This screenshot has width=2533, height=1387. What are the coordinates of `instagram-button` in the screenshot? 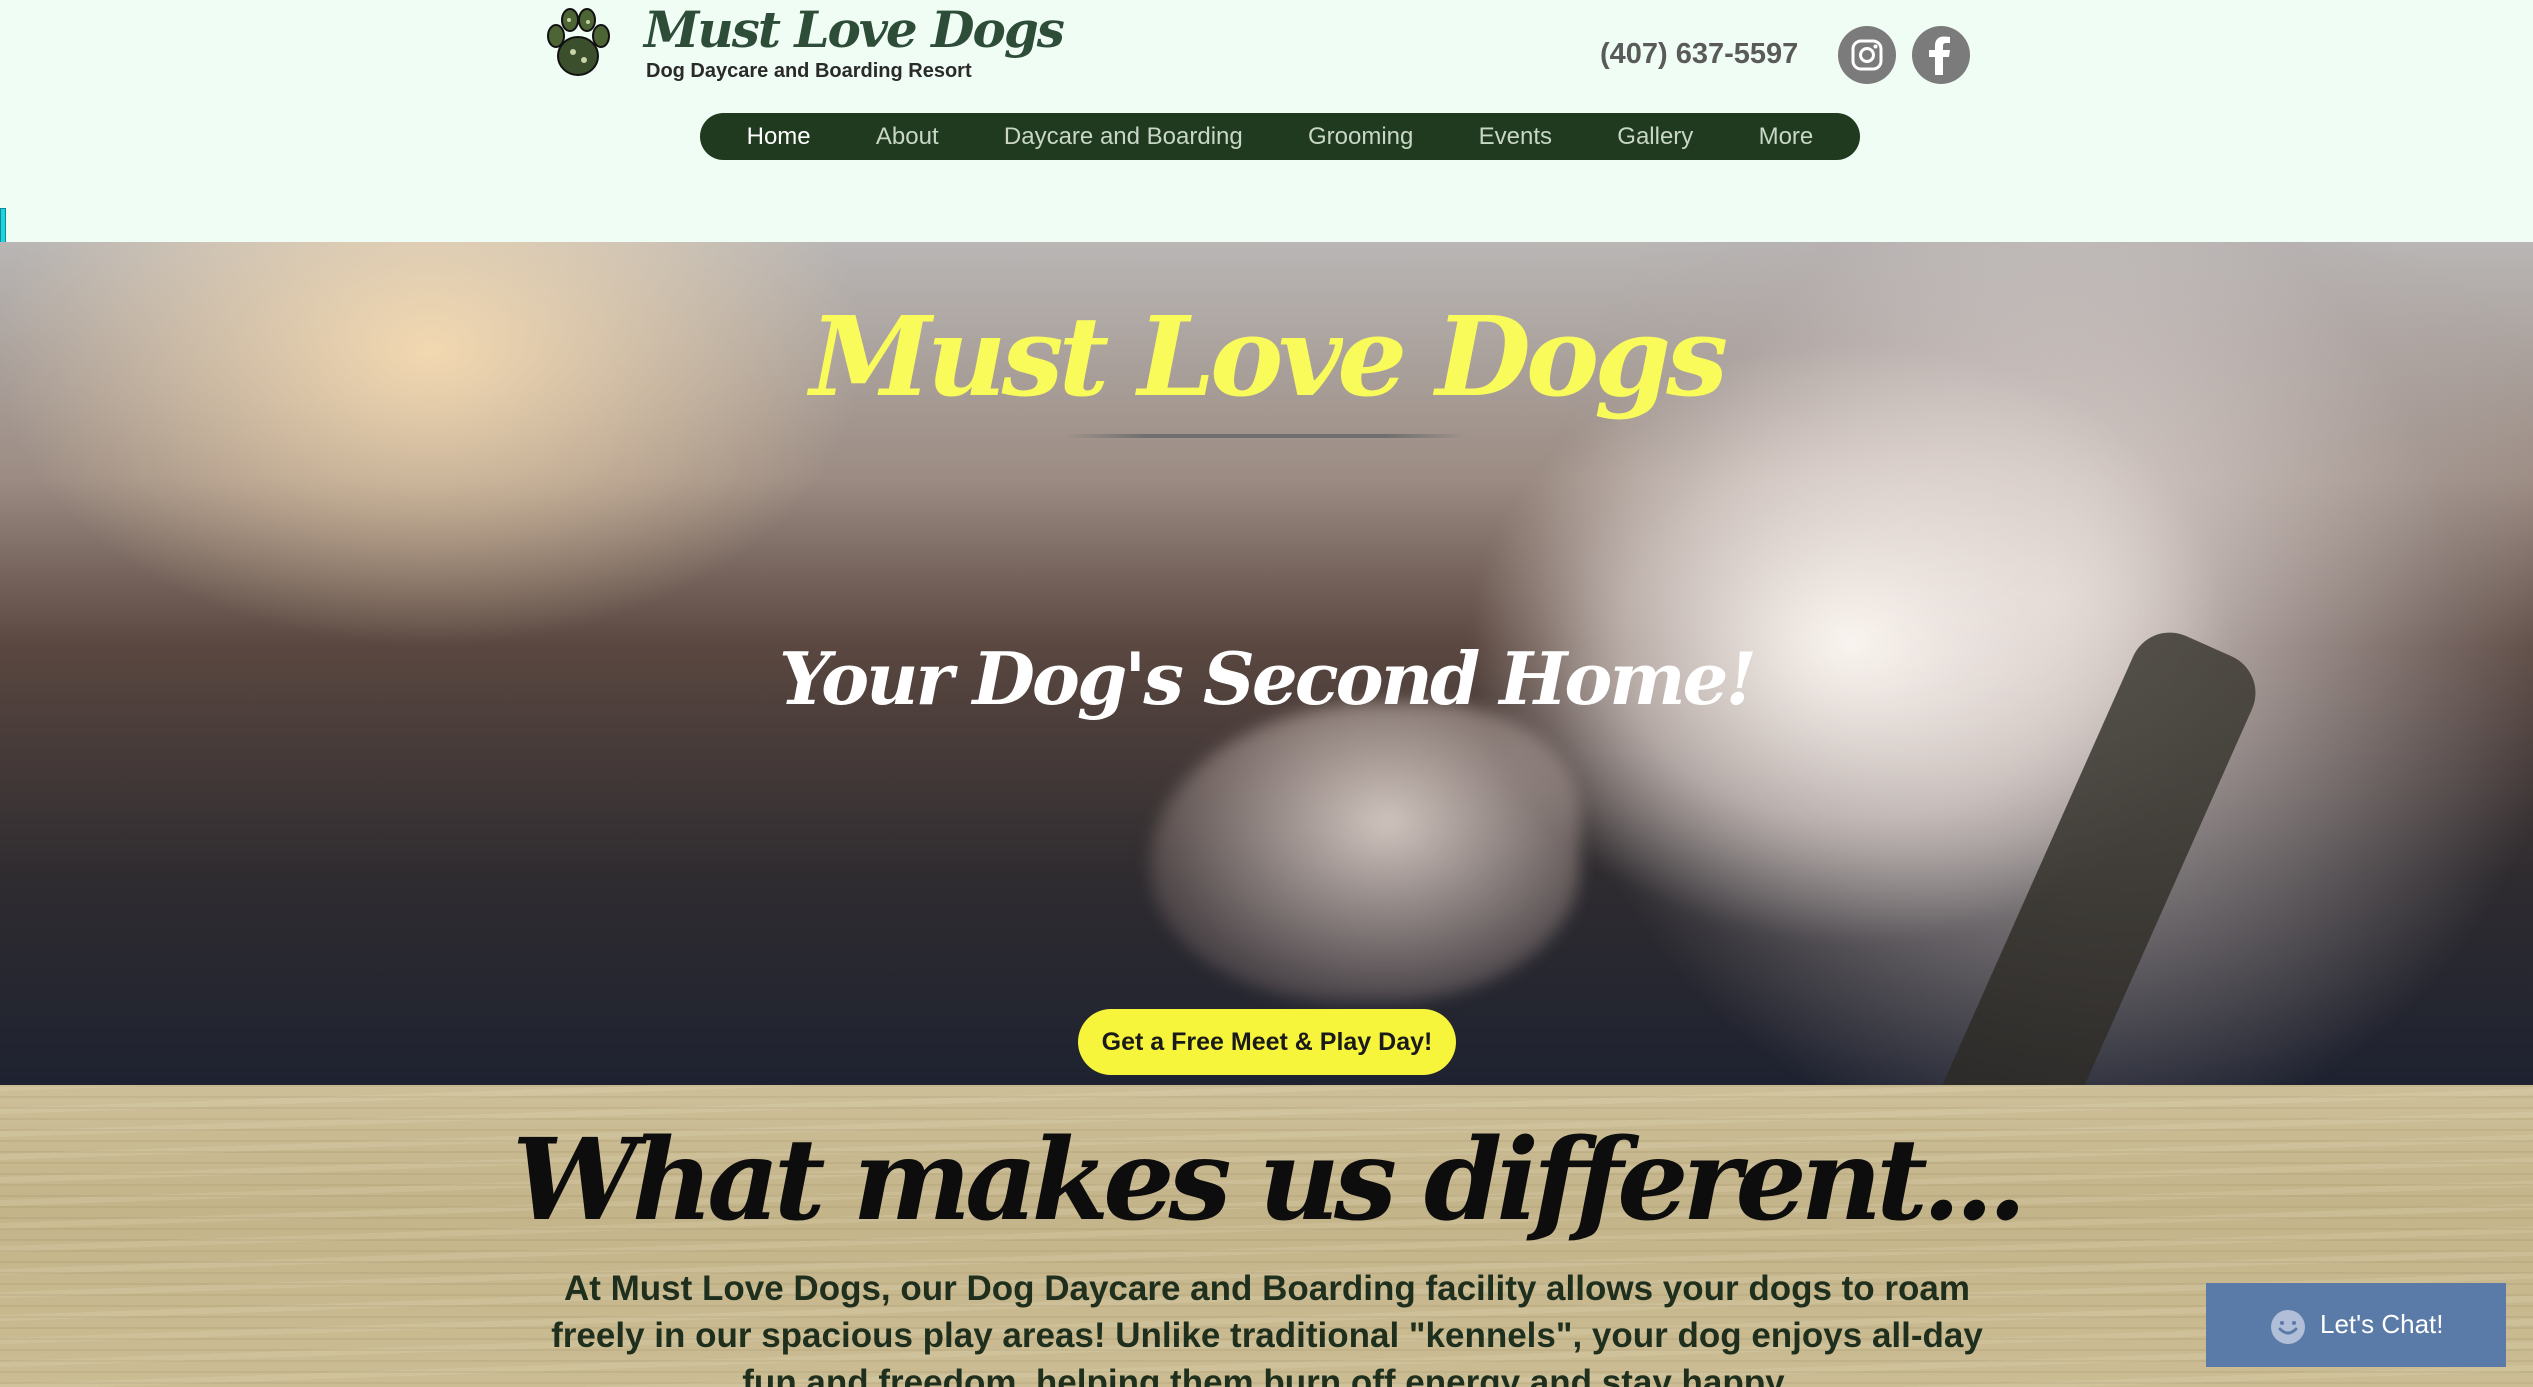 It's located at (1867, 55).